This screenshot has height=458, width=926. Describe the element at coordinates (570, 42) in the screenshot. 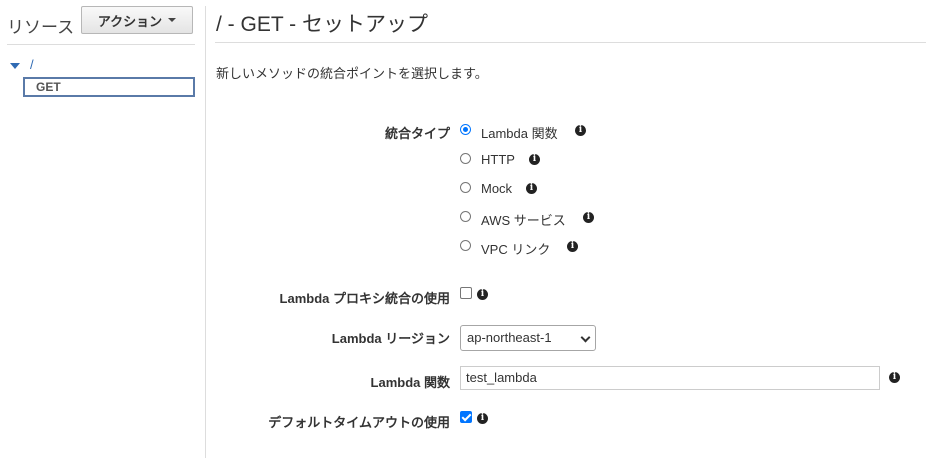

I see `title-divider` at that location.